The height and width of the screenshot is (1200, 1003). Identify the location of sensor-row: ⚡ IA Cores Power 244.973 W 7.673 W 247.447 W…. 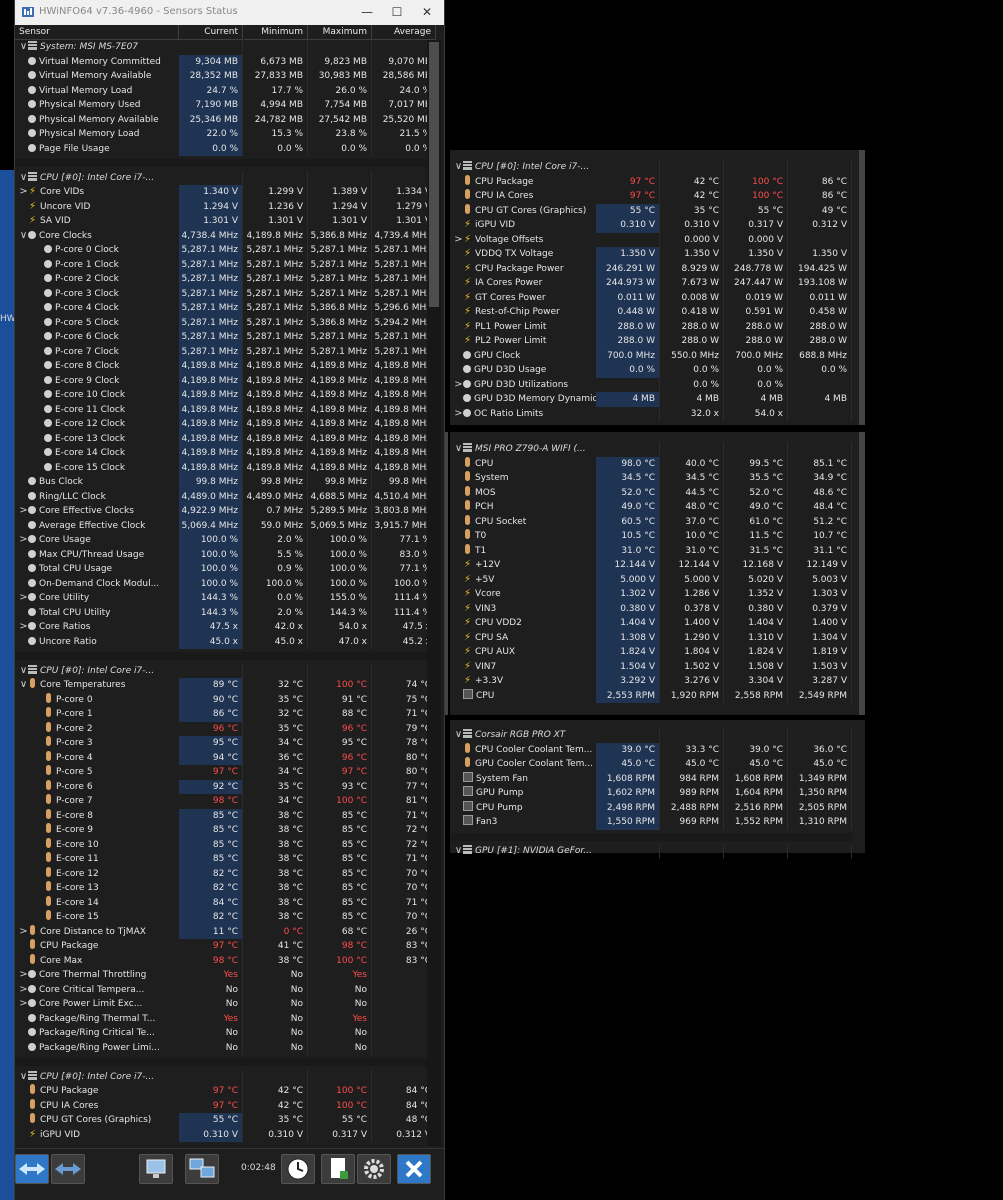
(651, 283).